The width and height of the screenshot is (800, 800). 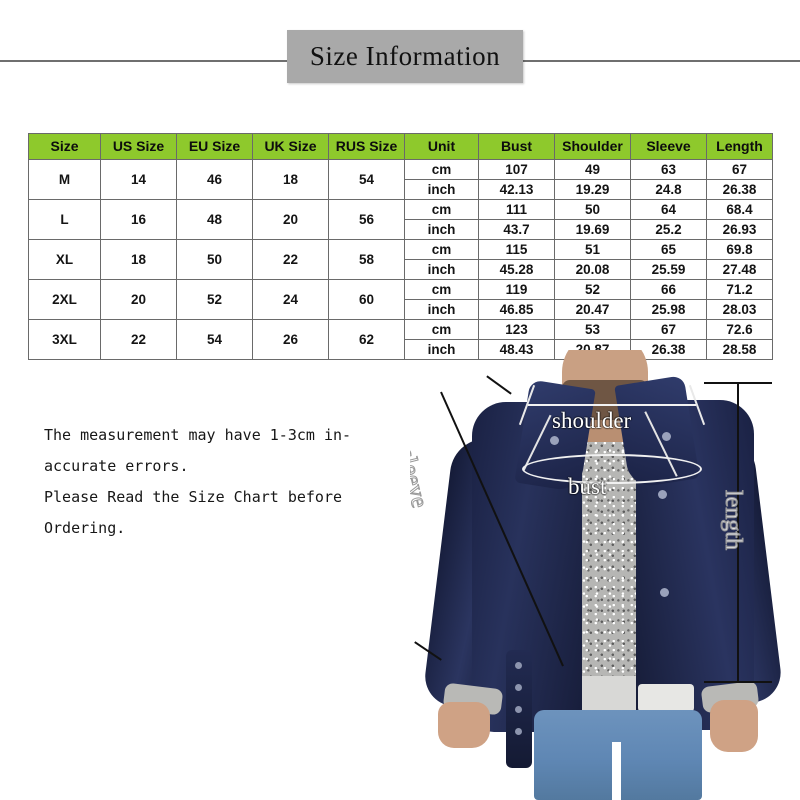 What do you see at coordinates (738, 383) in the screenshot?
I see `length-dimension-cap-top` at bounding box center [738, 383].